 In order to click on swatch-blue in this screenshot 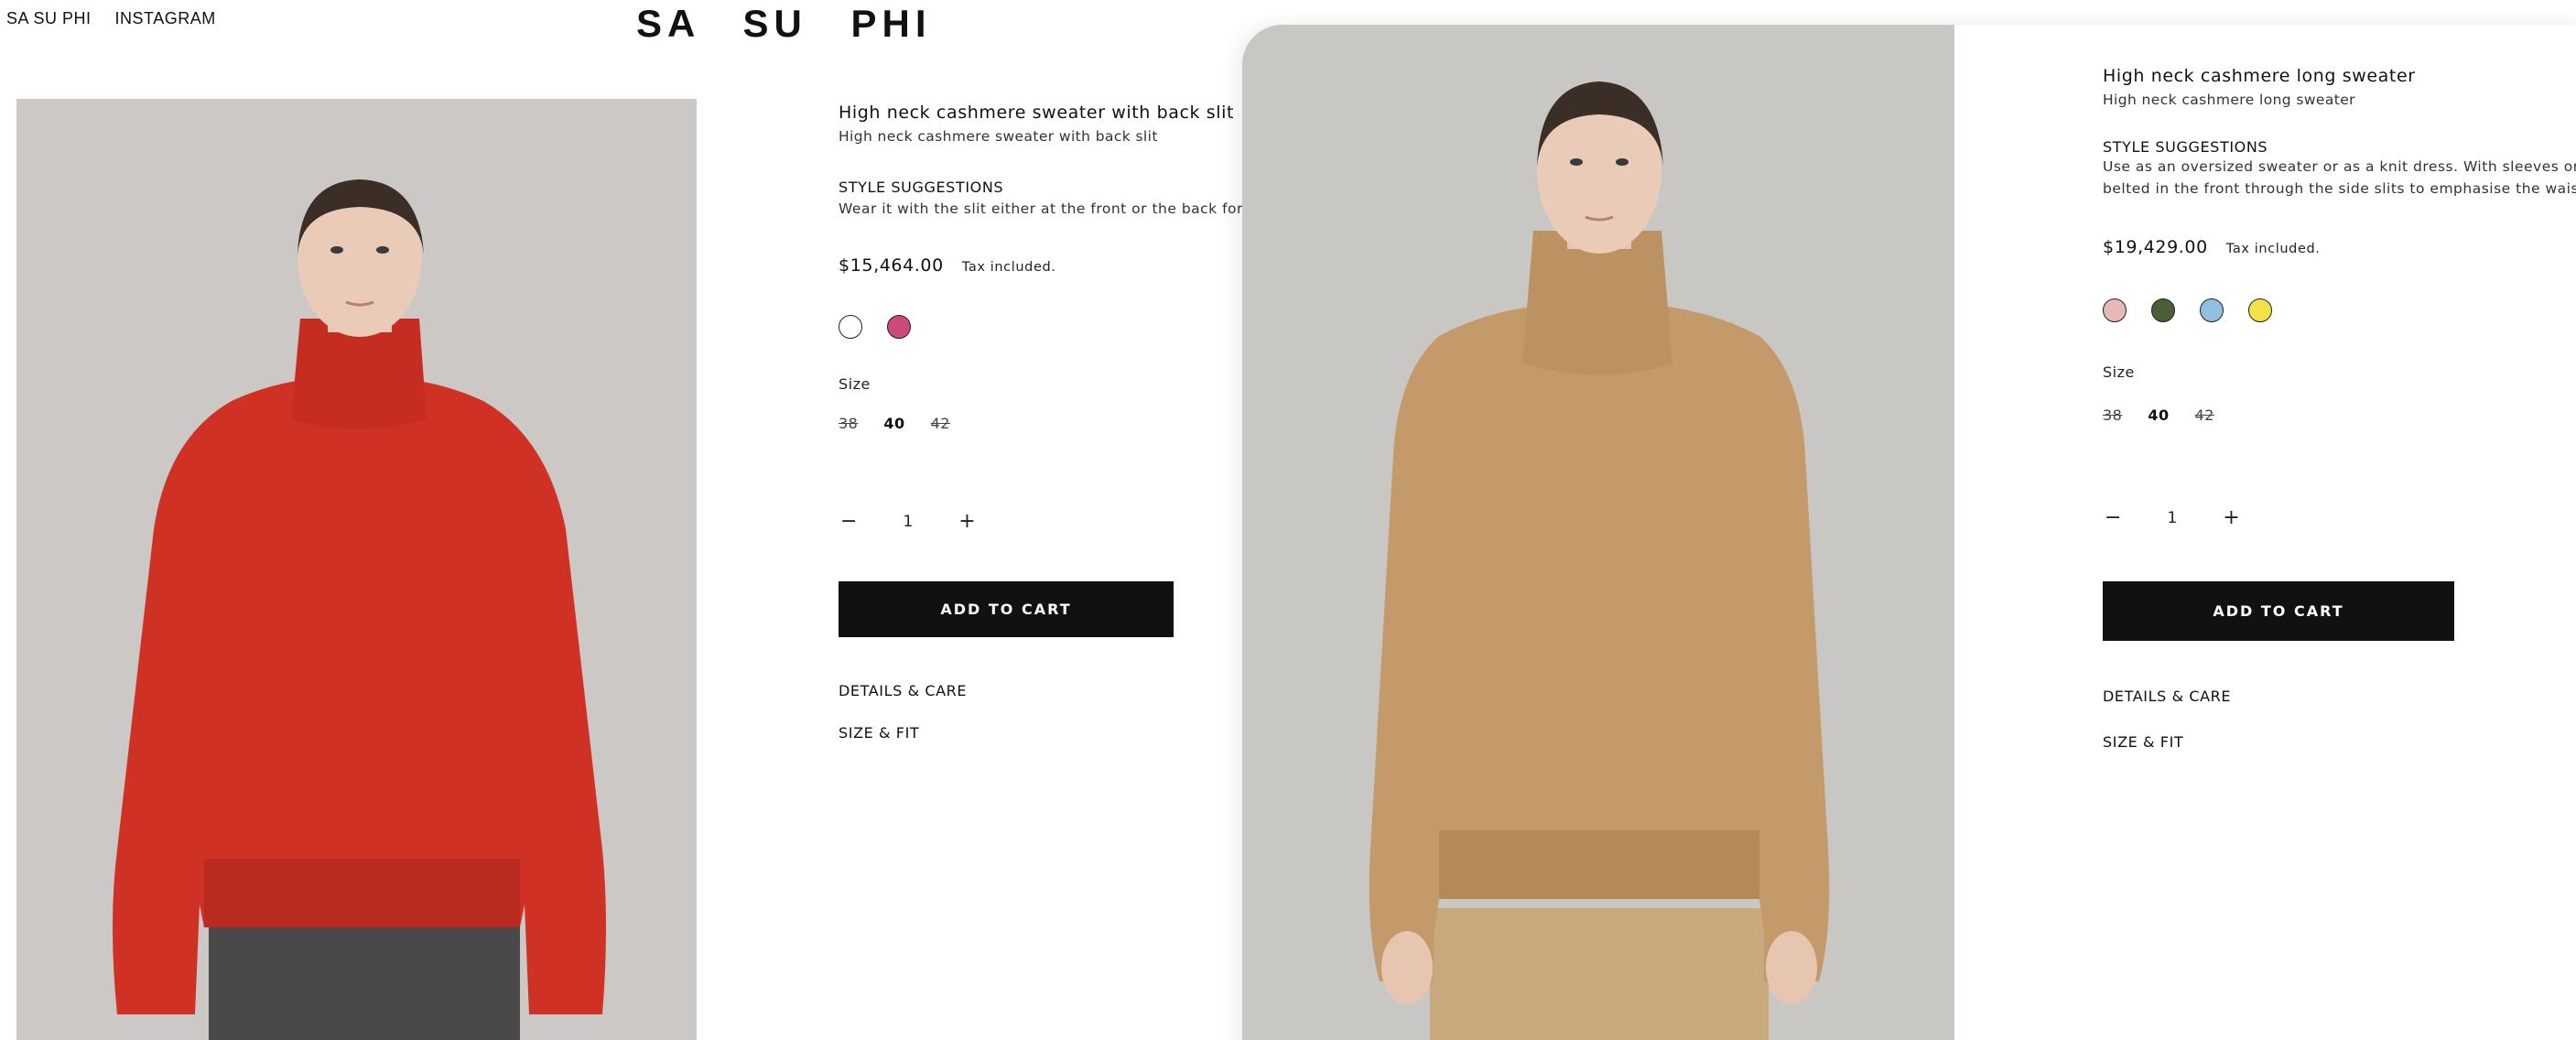, I will do `click(2212, 310)`.